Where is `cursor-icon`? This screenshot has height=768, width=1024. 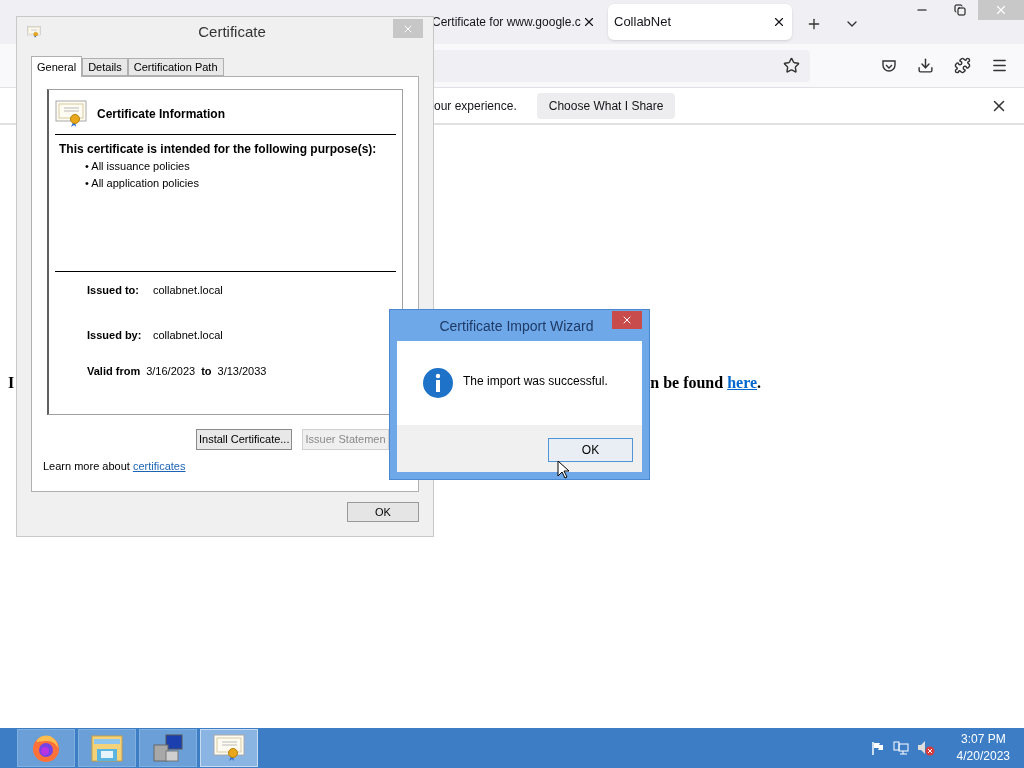
cursor-icon is located at coordinates (563, 469).